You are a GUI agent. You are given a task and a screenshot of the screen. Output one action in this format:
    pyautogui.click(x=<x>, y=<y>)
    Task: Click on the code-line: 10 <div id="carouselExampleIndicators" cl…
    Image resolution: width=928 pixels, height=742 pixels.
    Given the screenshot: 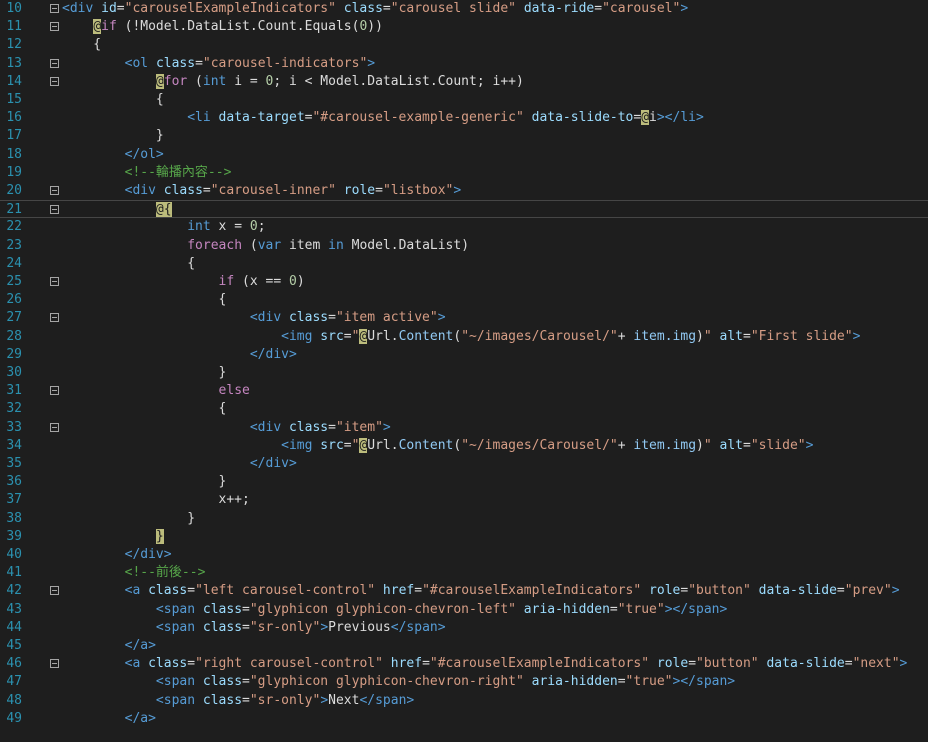 What is the action you would take?
    pyautogui.click(x=464, y=9)
    